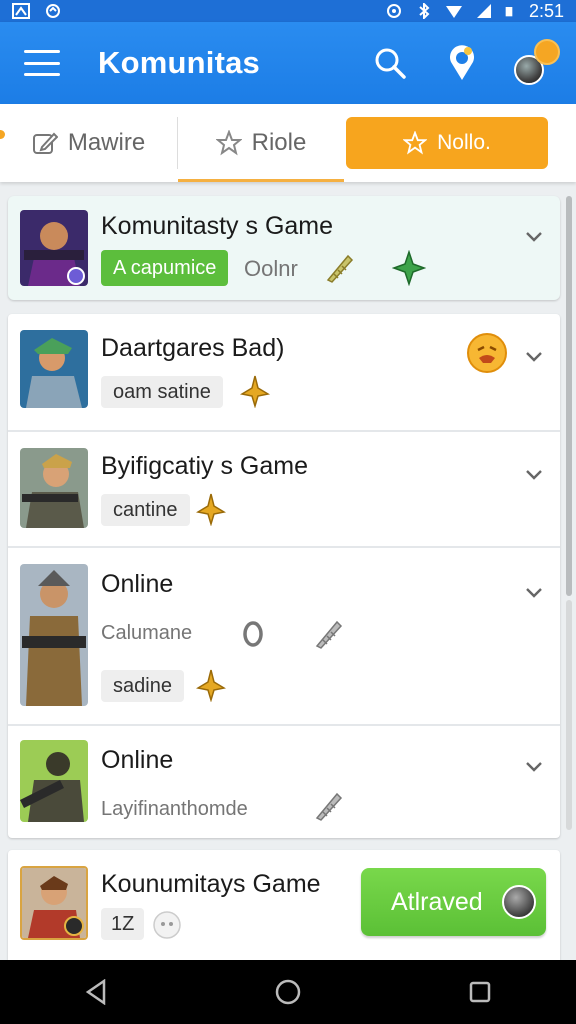 The height and width of the screenshot is (1024, 576). What do you see at coordinates (509, 12) in the screenshot?
I see `battery-icon` at bounding box center [509, 12].